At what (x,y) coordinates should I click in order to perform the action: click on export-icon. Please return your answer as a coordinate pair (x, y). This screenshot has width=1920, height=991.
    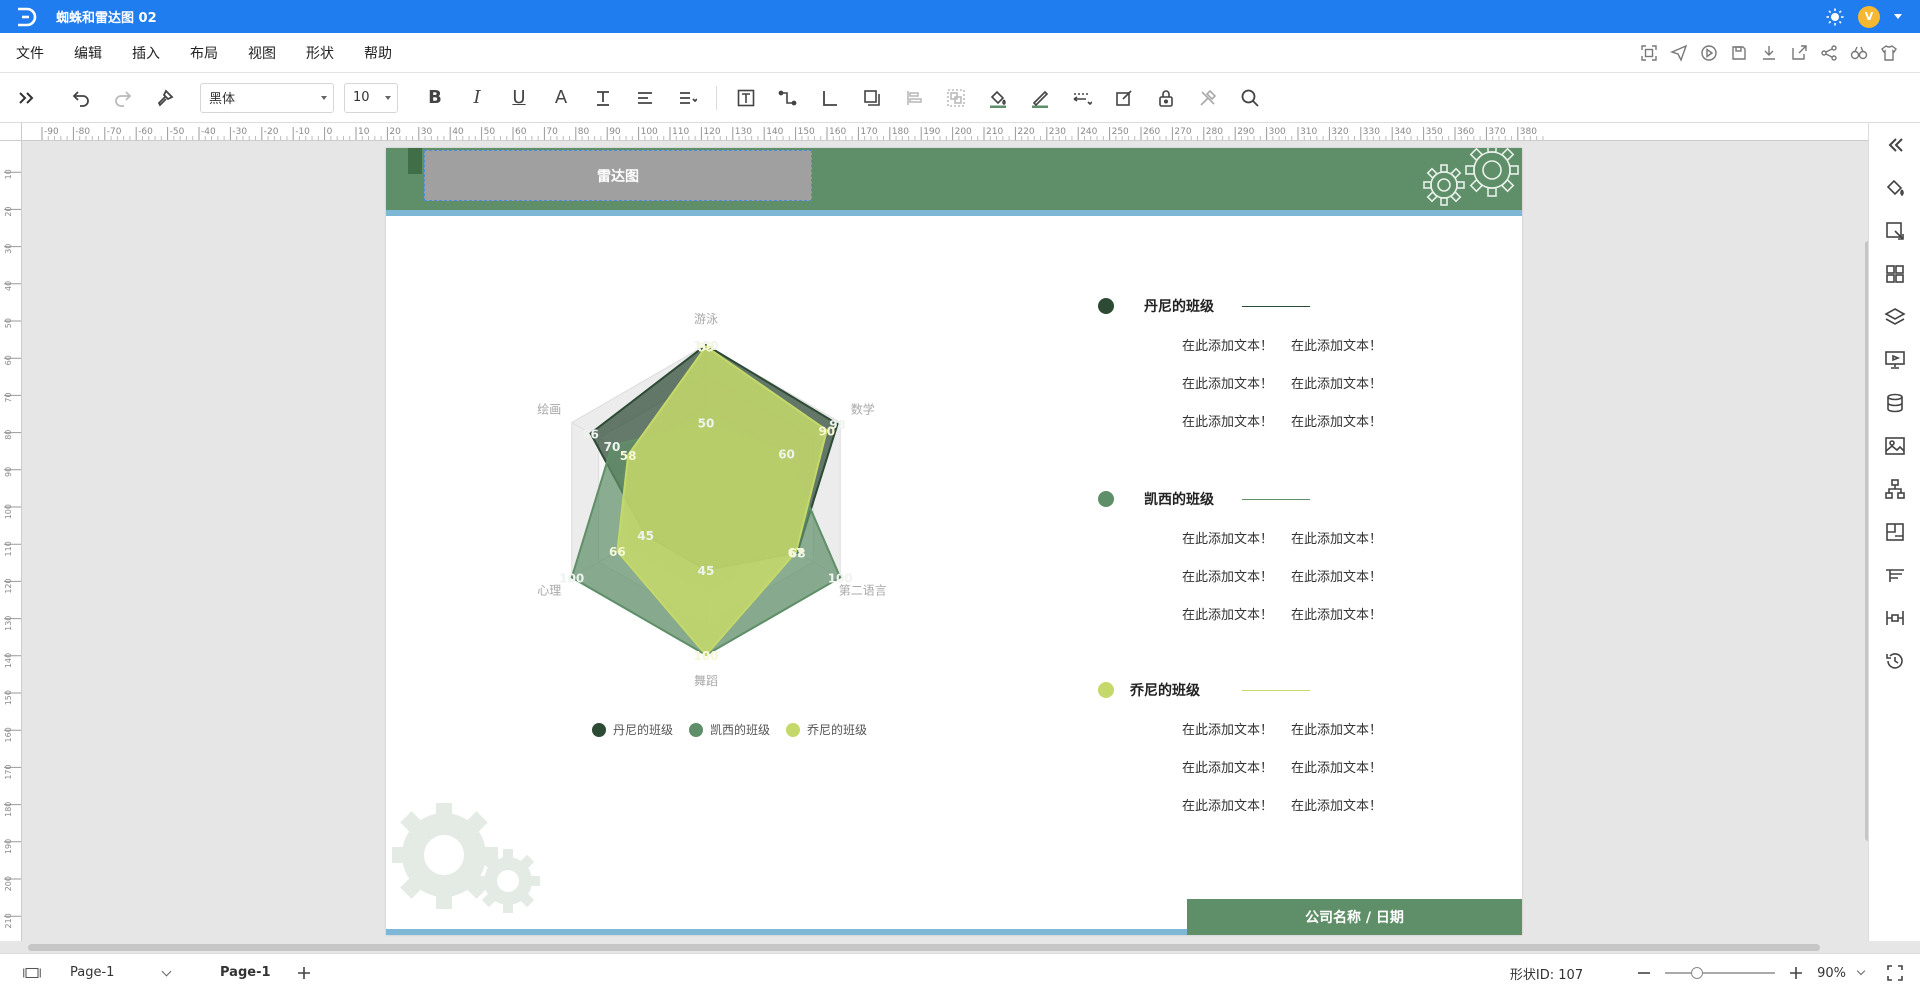
    Looking at the image, I should click on (1799, 53).